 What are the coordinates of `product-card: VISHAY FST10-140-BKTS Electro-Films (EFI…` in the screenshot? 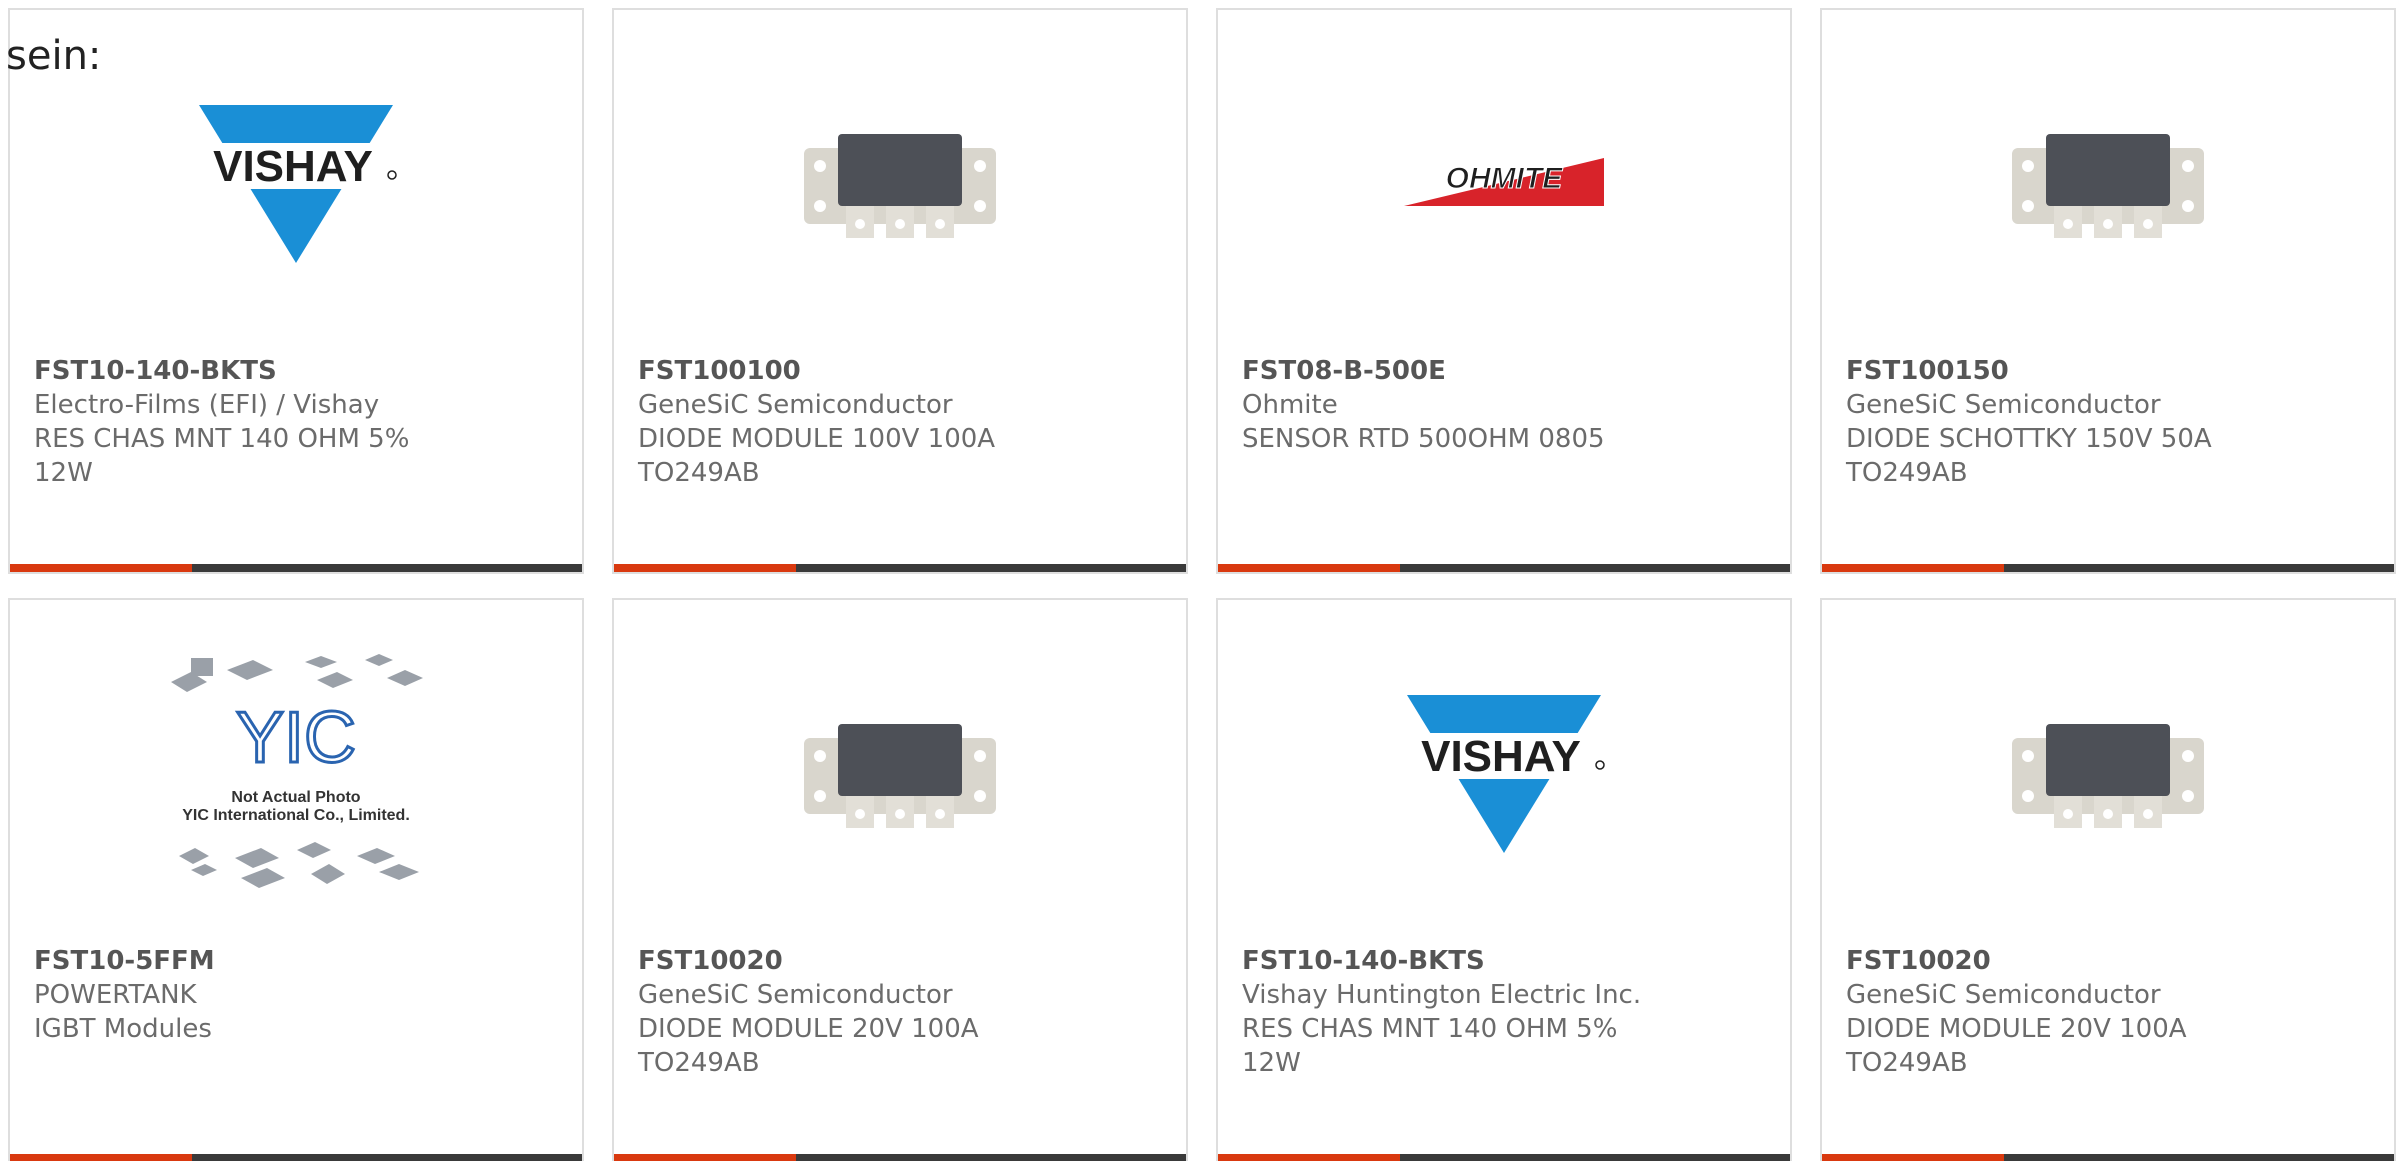 It's located at (296, 291).